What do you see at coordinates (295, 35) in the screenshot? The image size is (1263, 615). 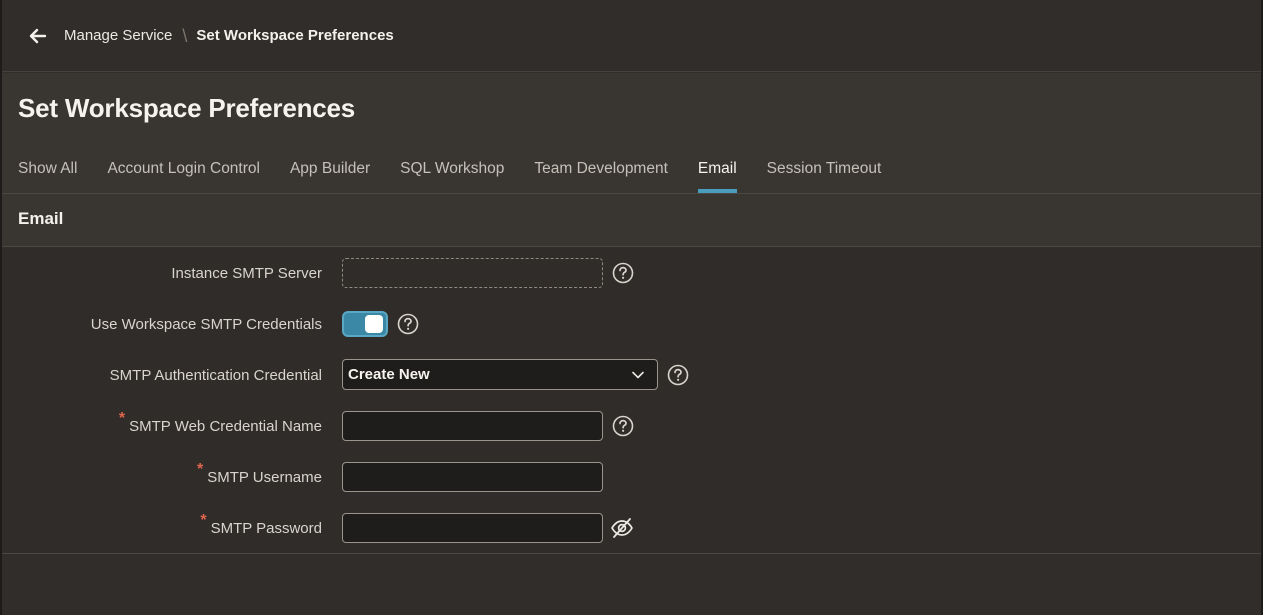 I see `breadcrumb-current: Set Workspace Preferences` at bounding box center [295, 35].